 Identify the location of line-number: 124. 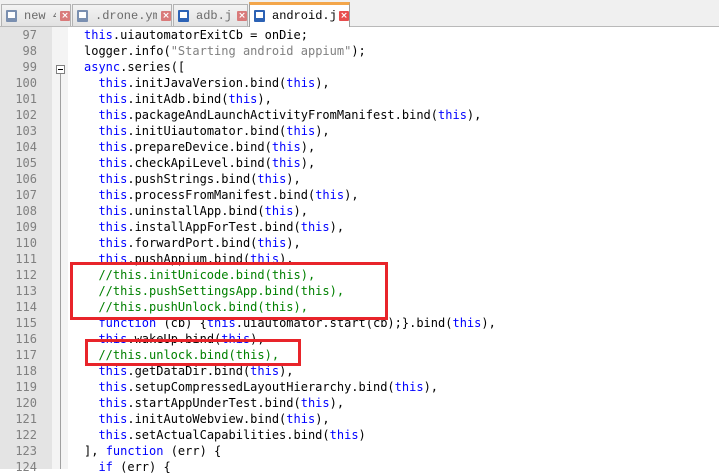
(26, 467).